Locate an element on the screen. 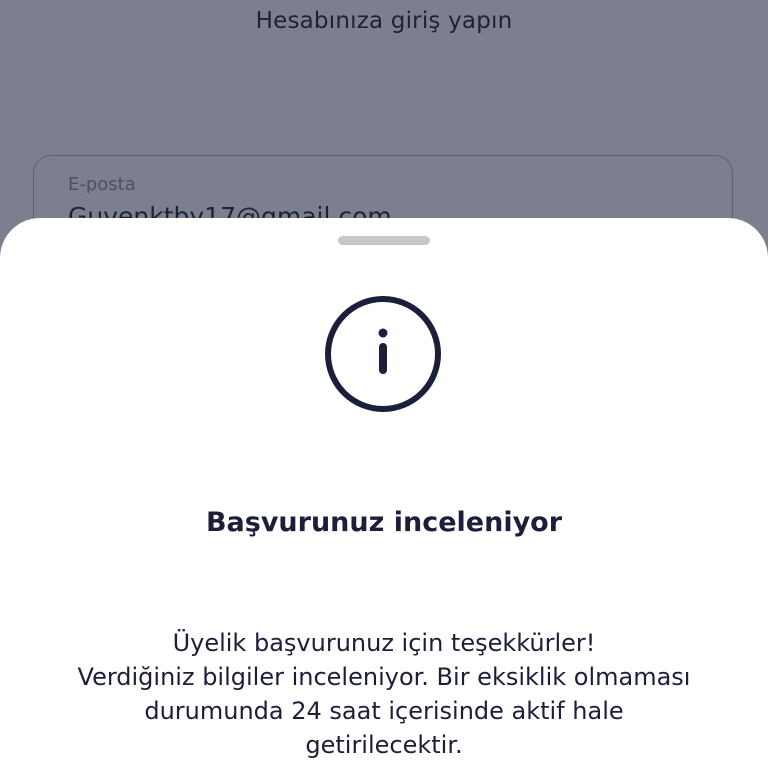  sheet-message-line: Üyelik başvurunuz için teşekkürler! is located at coordinates (384, 643).